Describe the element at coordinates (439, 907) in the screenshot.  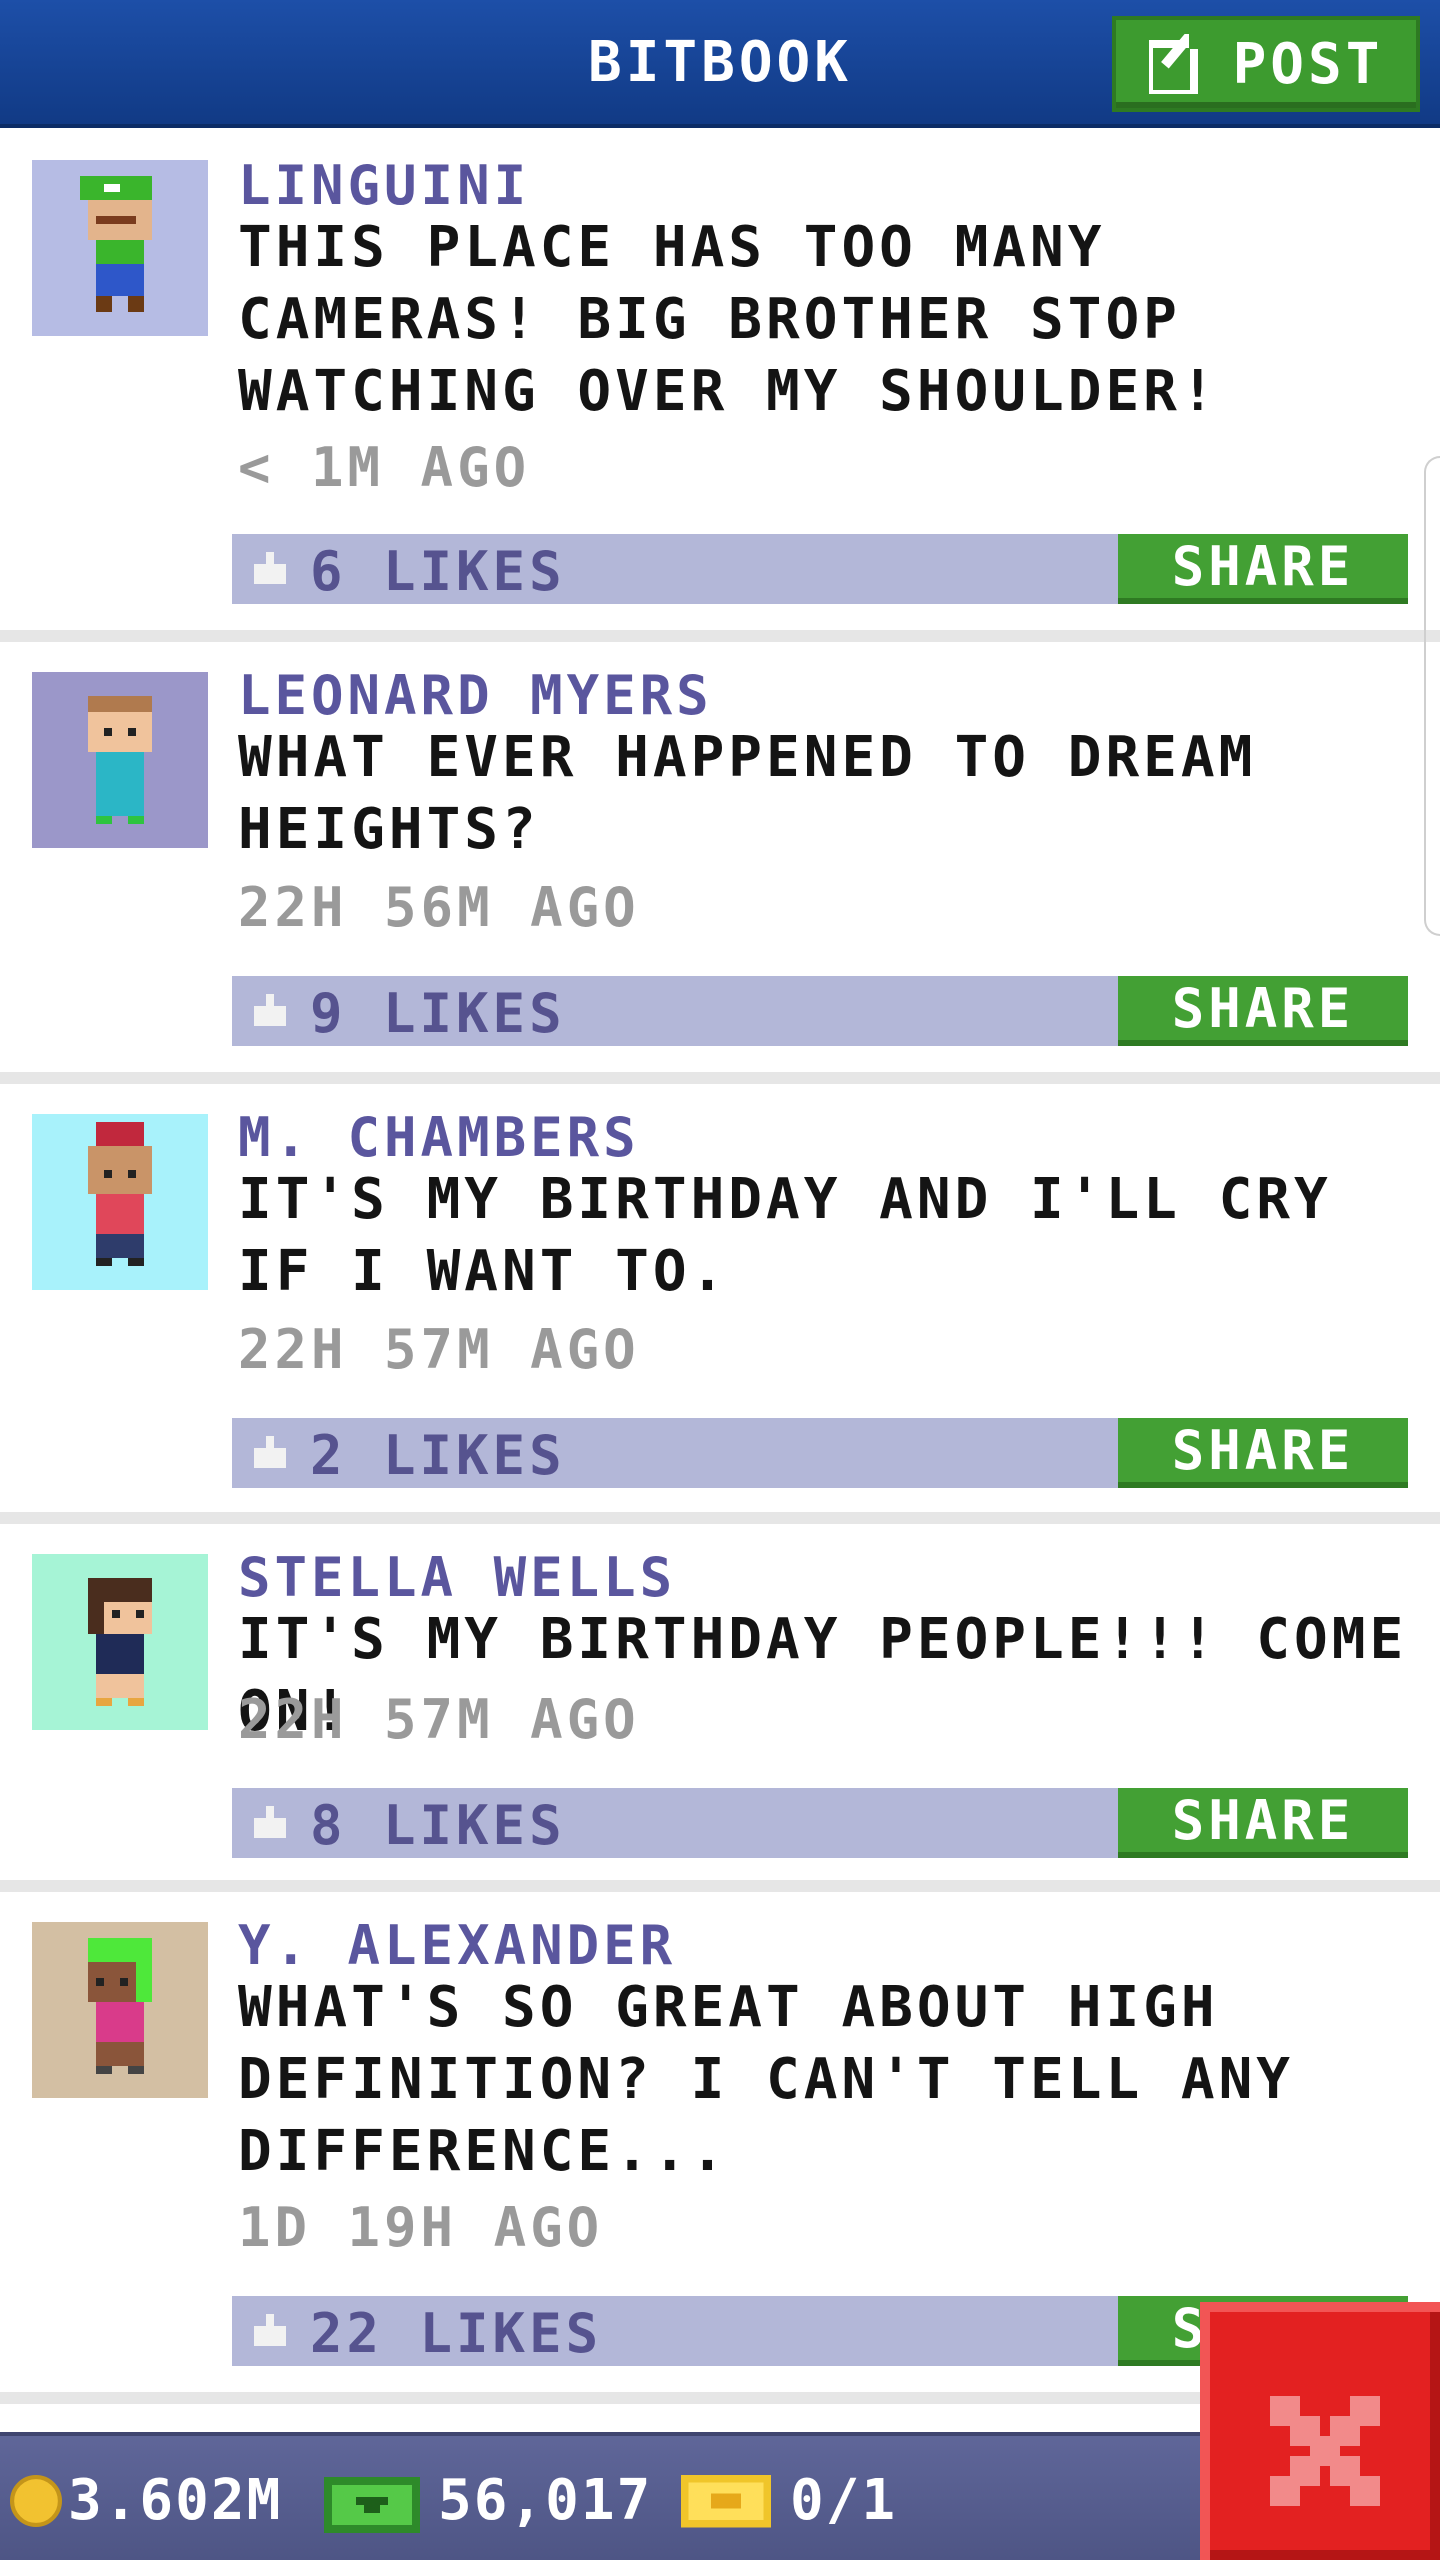
I see `post-time: 22H 56M AGO` at that location.